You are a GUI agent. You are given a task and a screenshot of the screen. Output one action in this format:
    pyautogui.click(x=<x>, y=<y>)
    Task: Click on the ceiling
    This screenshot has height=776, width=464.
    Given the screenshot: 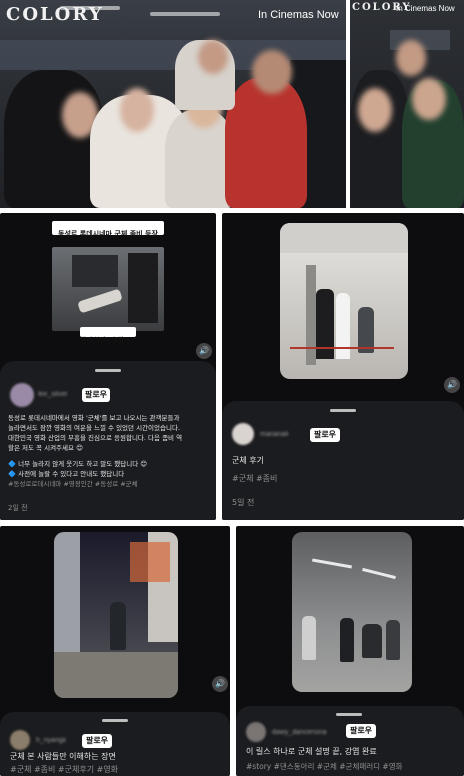 What is the action you would take?
    pyautogui.click(x=344, y=238)
    